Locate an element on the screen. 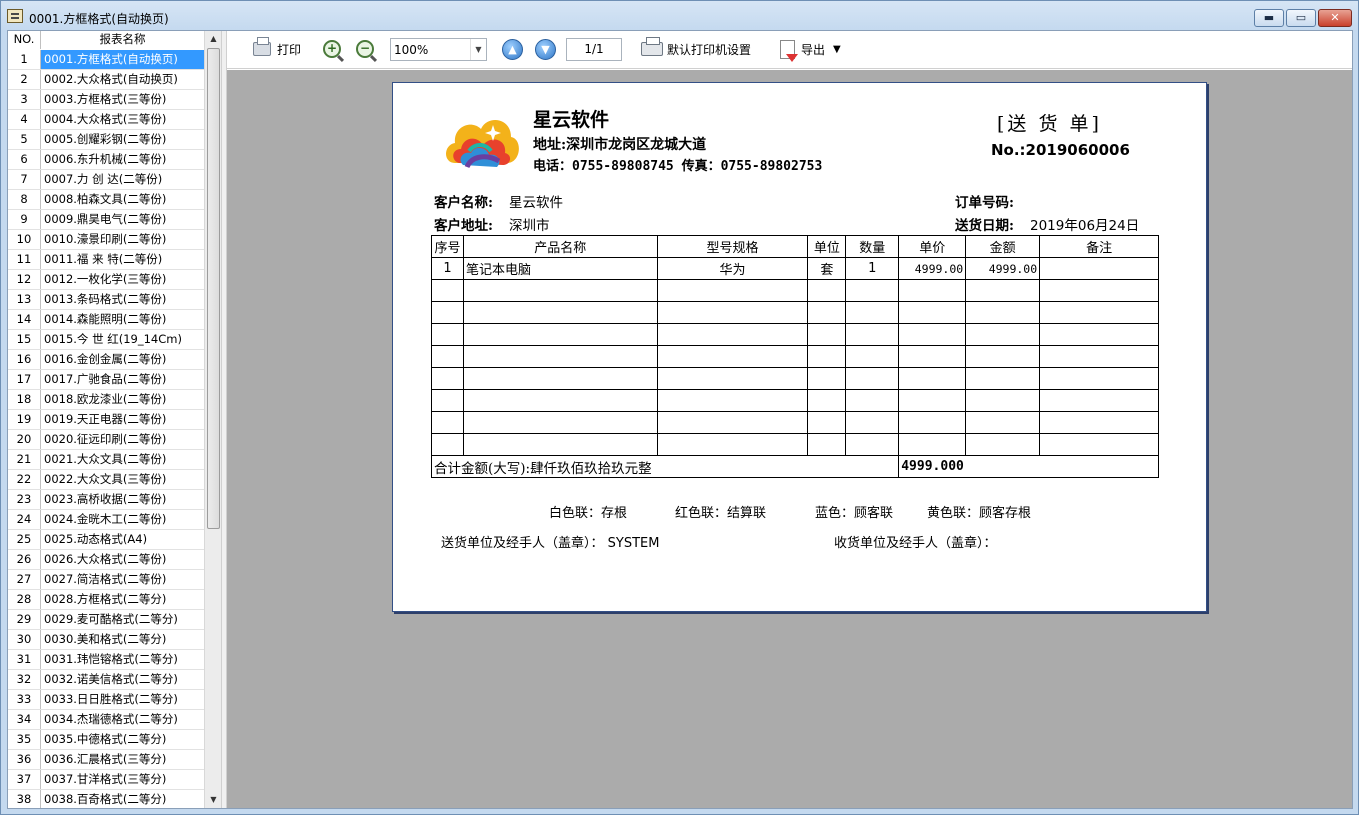 The image size is (1359, 815). list-item-name: 0037.甘洋格式(三等分) is located at coordinates (105, 779).